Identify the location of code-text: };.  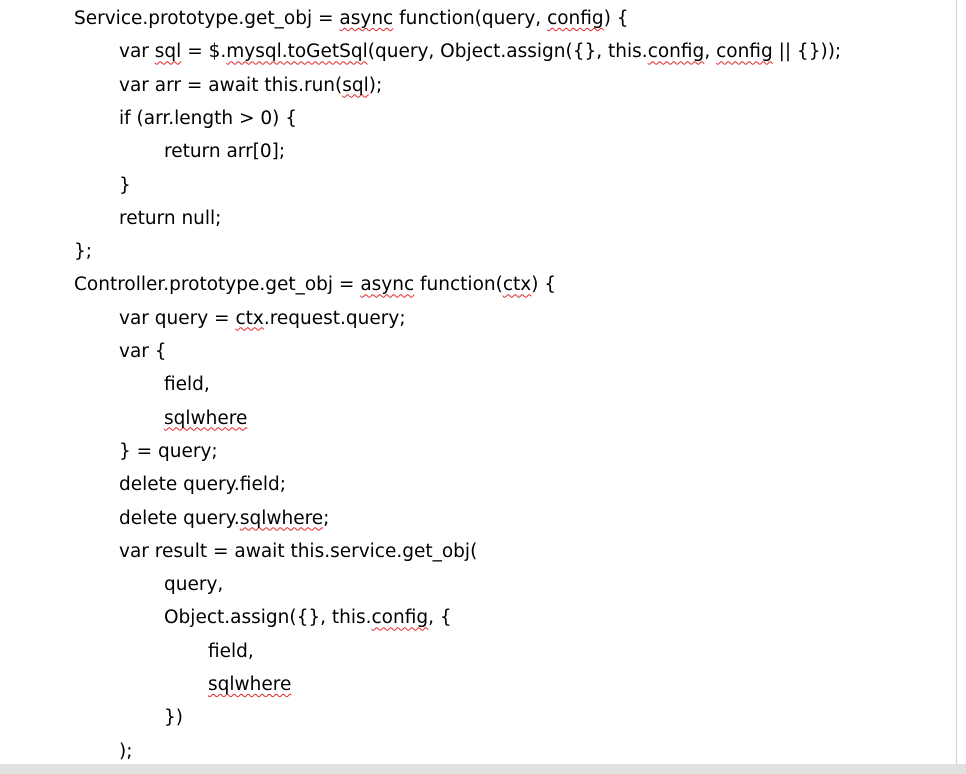
(83, 252).